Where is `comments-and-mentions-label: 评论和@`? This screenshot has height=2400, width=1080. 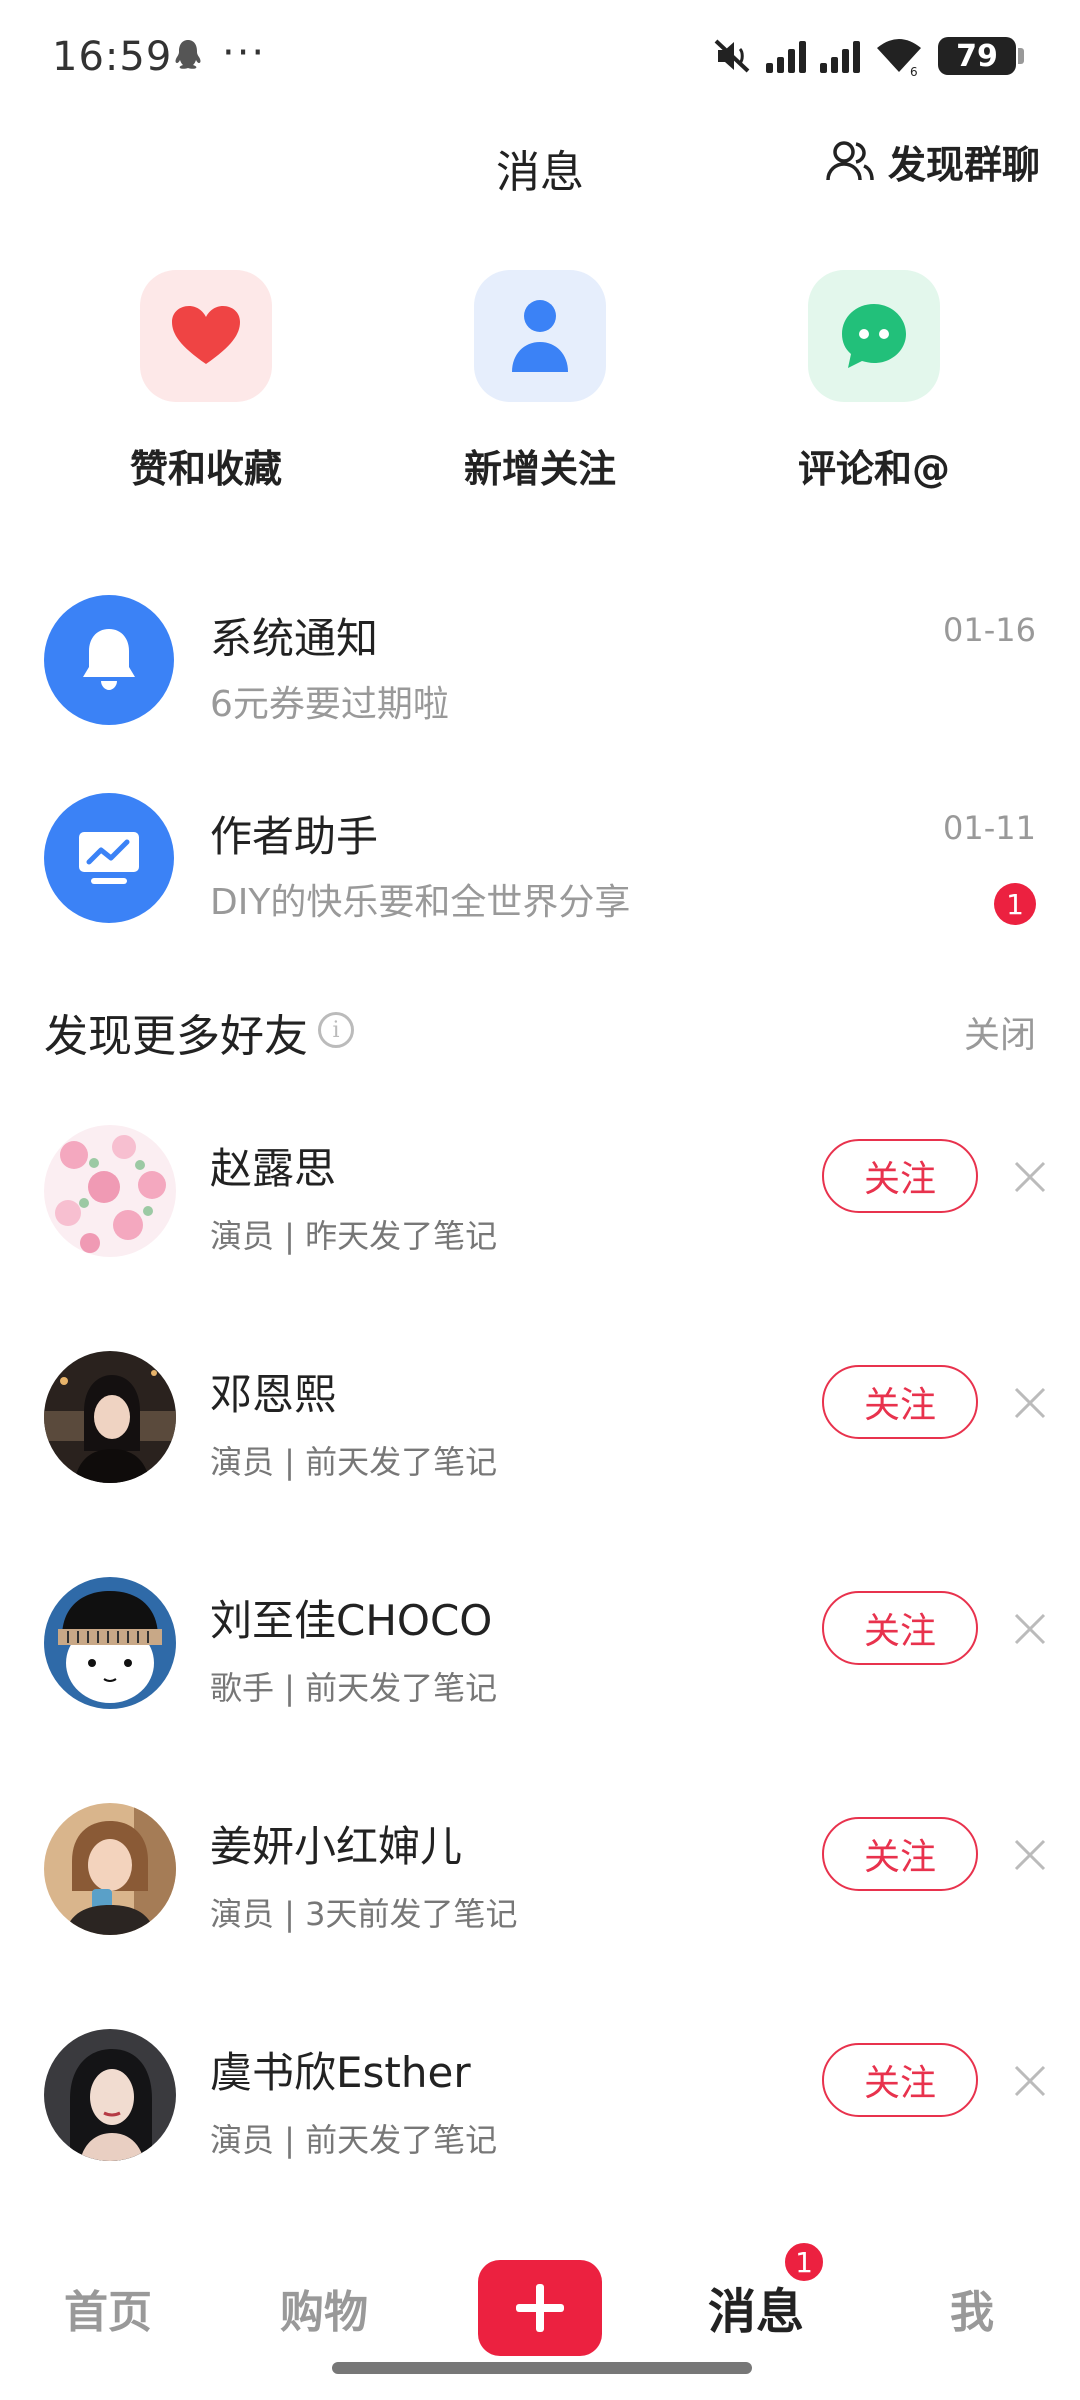 comments-and-mentions-label: 评论和@ is located at coordinates (873, 469).